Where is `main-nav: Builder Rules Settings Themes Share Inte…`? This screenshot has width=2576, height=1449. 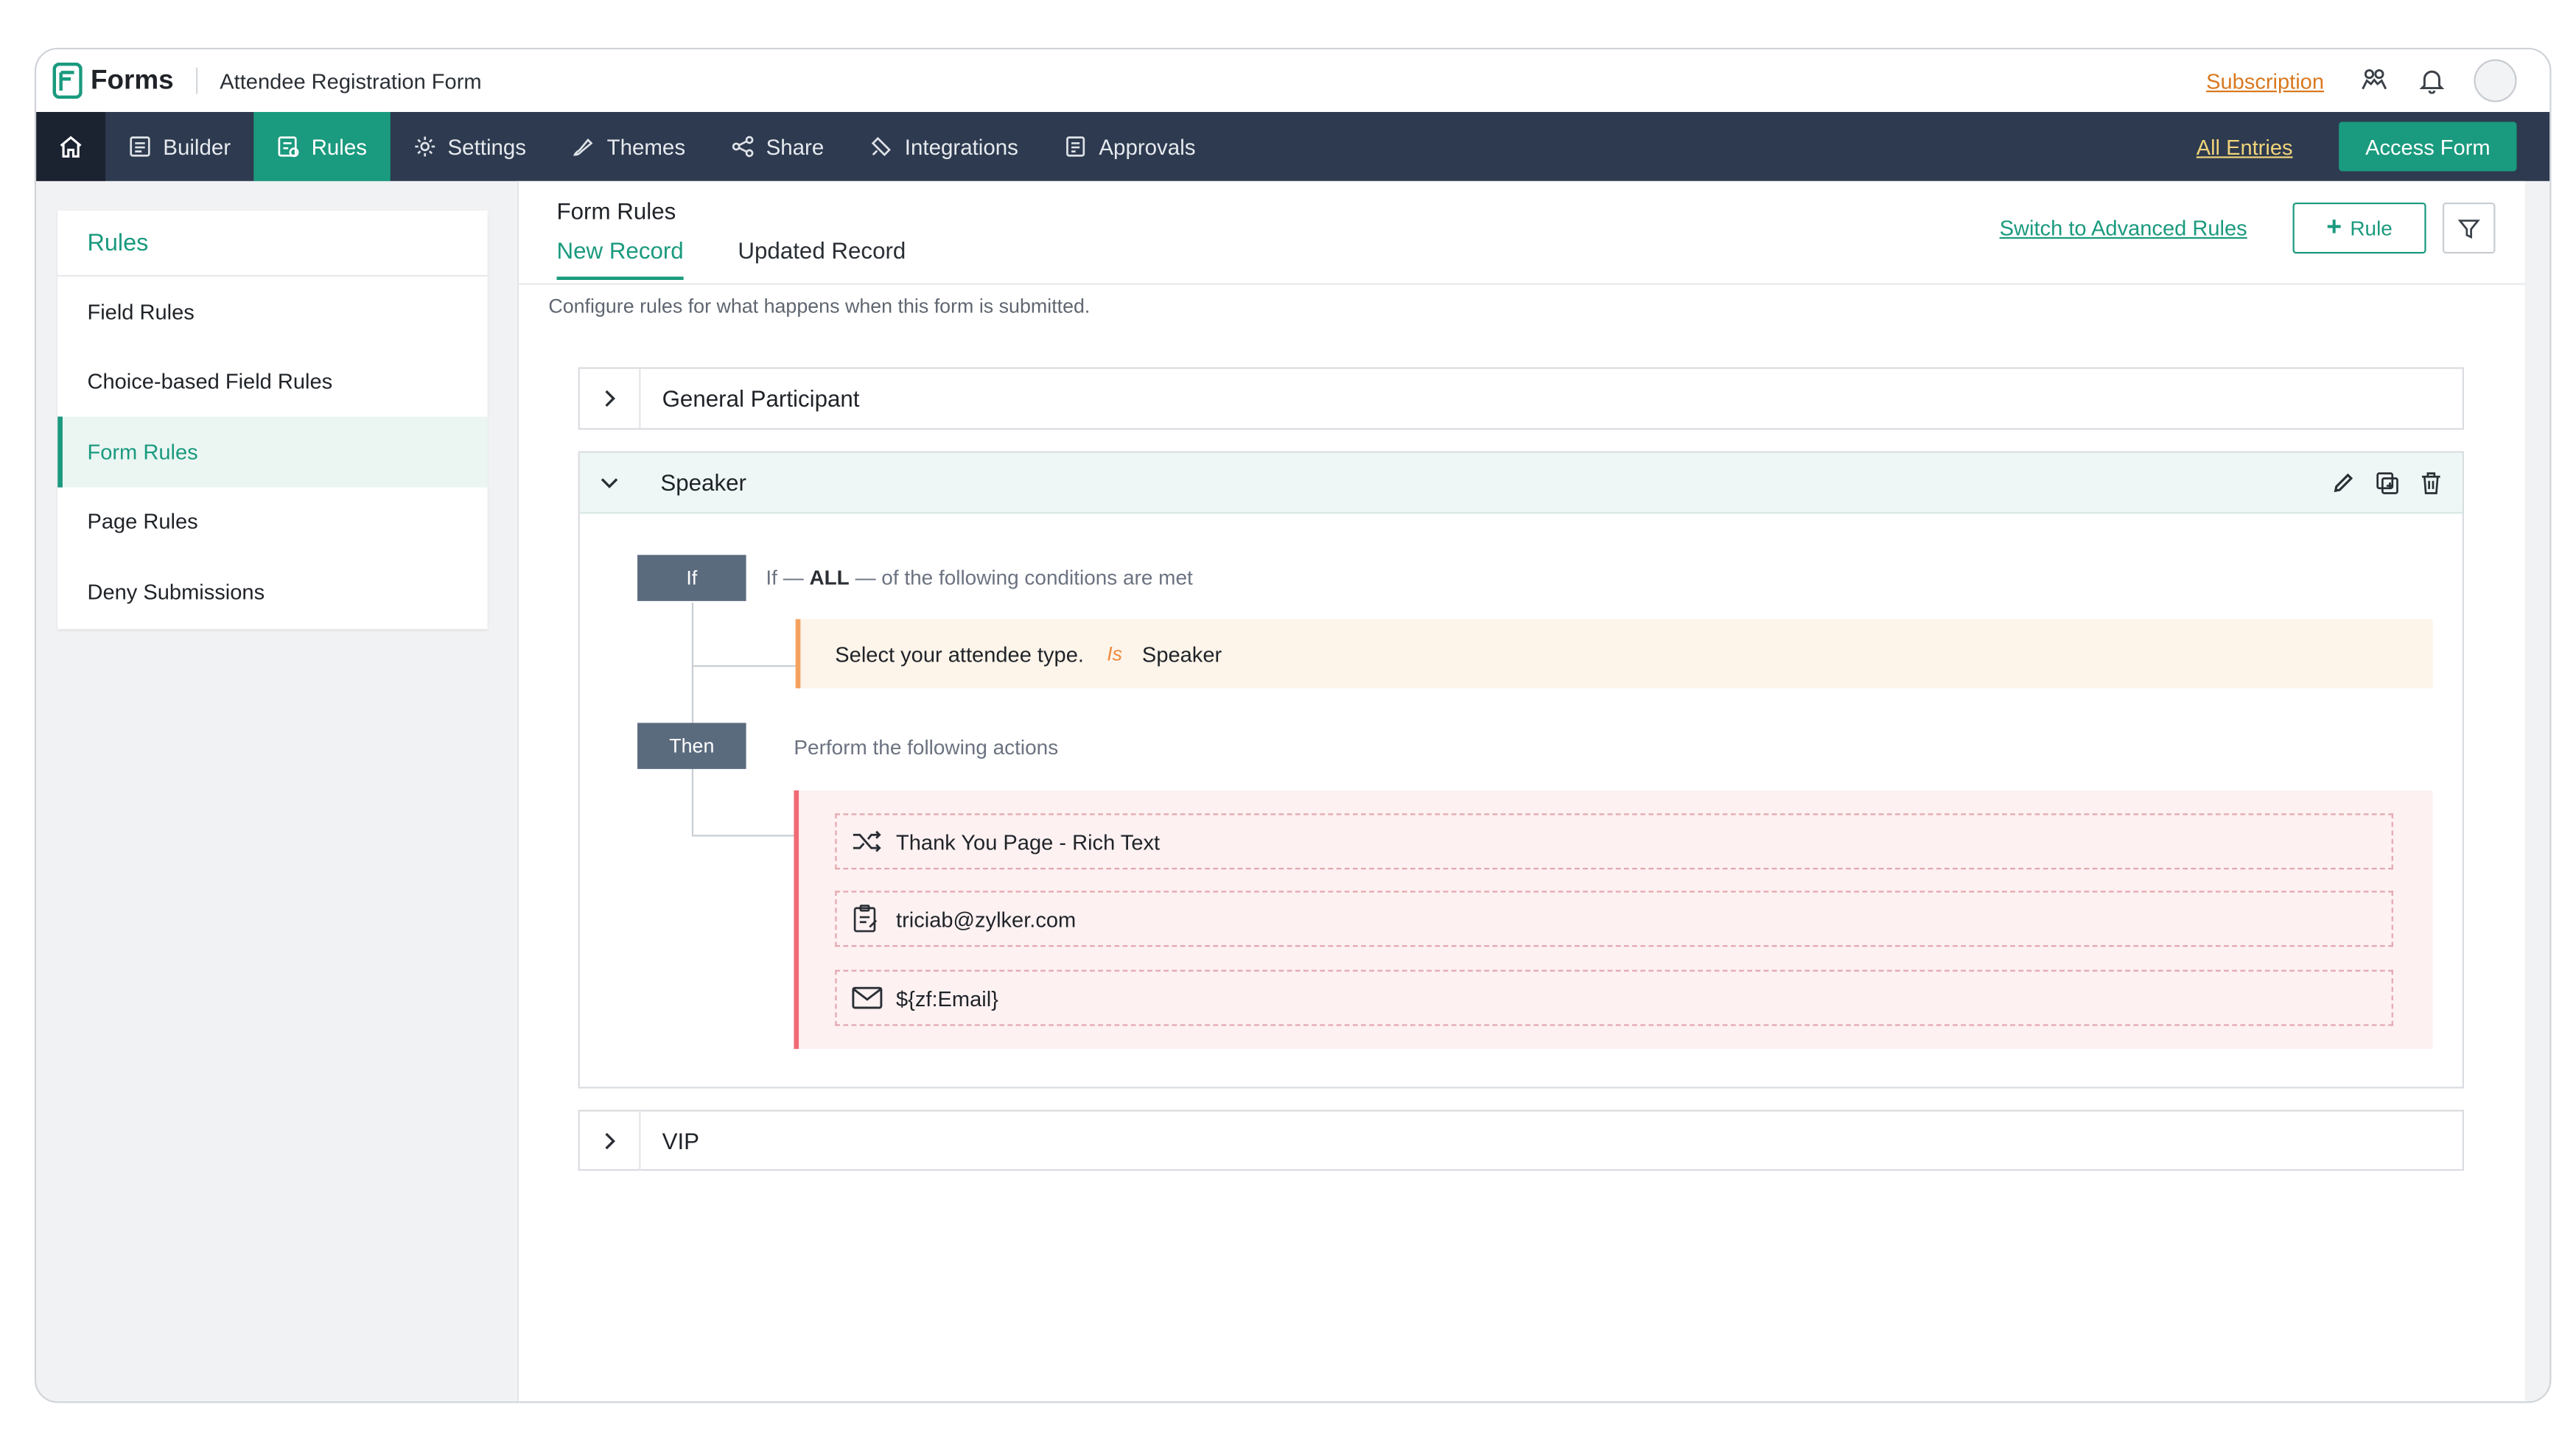 main-nav: Builder Rules Settings Themes Share Inte… is located at coordinates (1293, 146).